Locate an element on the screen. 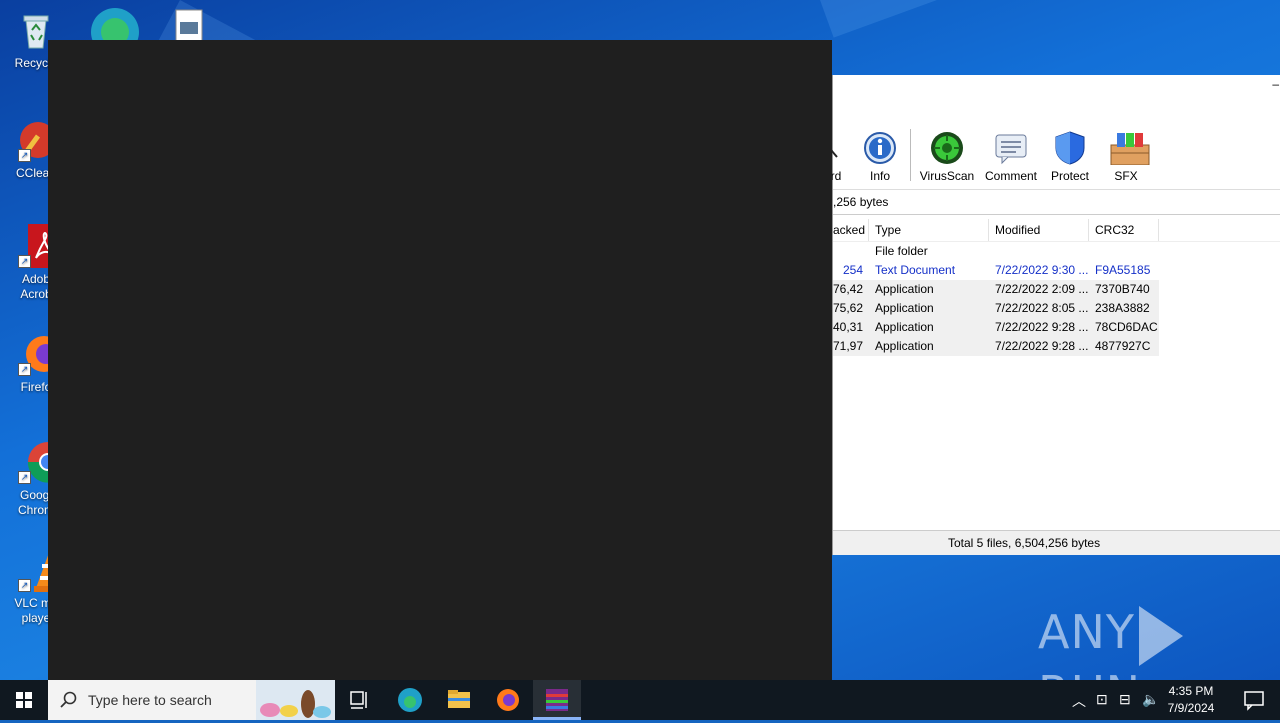  toolbar: rd Info VirusScan Comment Protect SFX is located at coordinates (1052, 158).